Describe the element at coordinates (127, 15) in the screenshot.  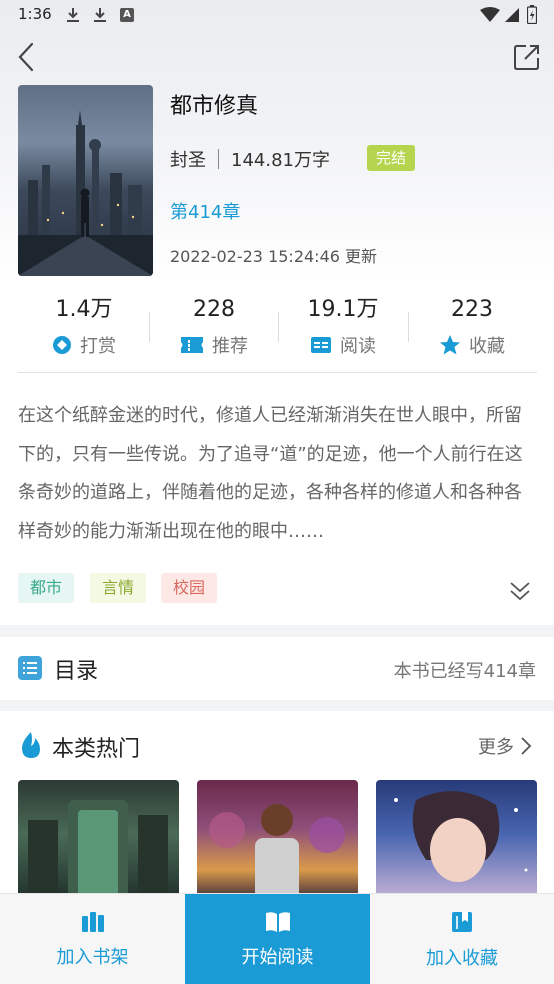
I see `notification-badge-icon: A` at that location.